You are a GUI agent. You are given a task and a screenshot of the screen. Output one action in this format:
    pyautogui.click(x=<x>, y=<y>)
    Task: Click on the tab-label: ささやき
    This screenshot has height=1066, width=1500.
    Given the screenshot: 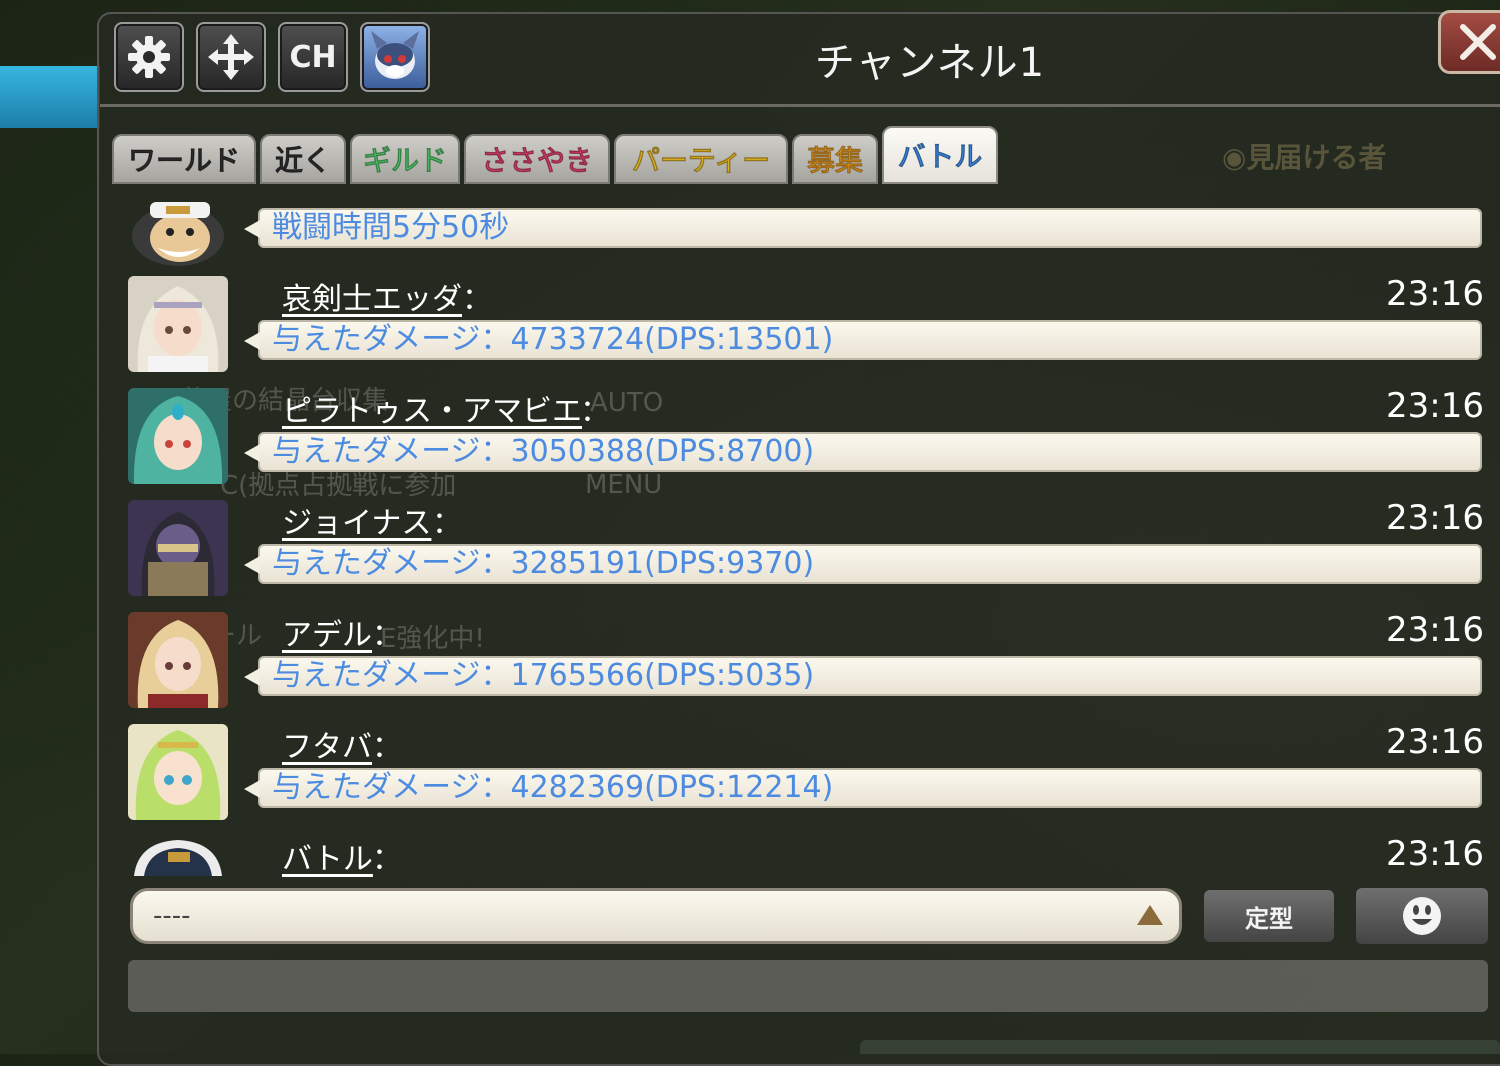 What is the action you would take?
    pyautogui.click(x=537, y=161)
    